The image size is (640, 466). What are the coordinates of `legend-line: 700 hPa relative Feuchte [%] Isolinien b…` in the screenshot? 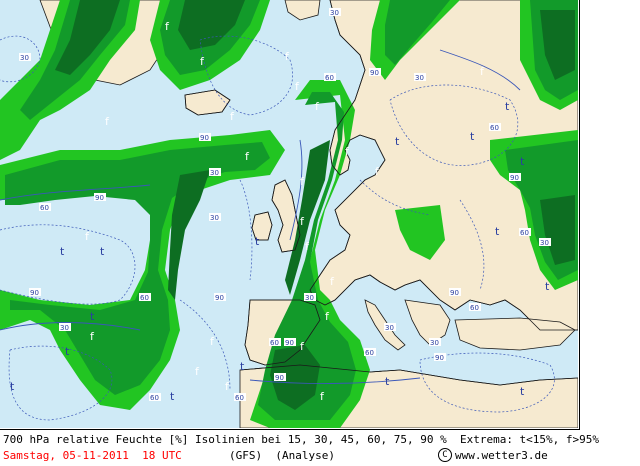 It's located at (301, 439).